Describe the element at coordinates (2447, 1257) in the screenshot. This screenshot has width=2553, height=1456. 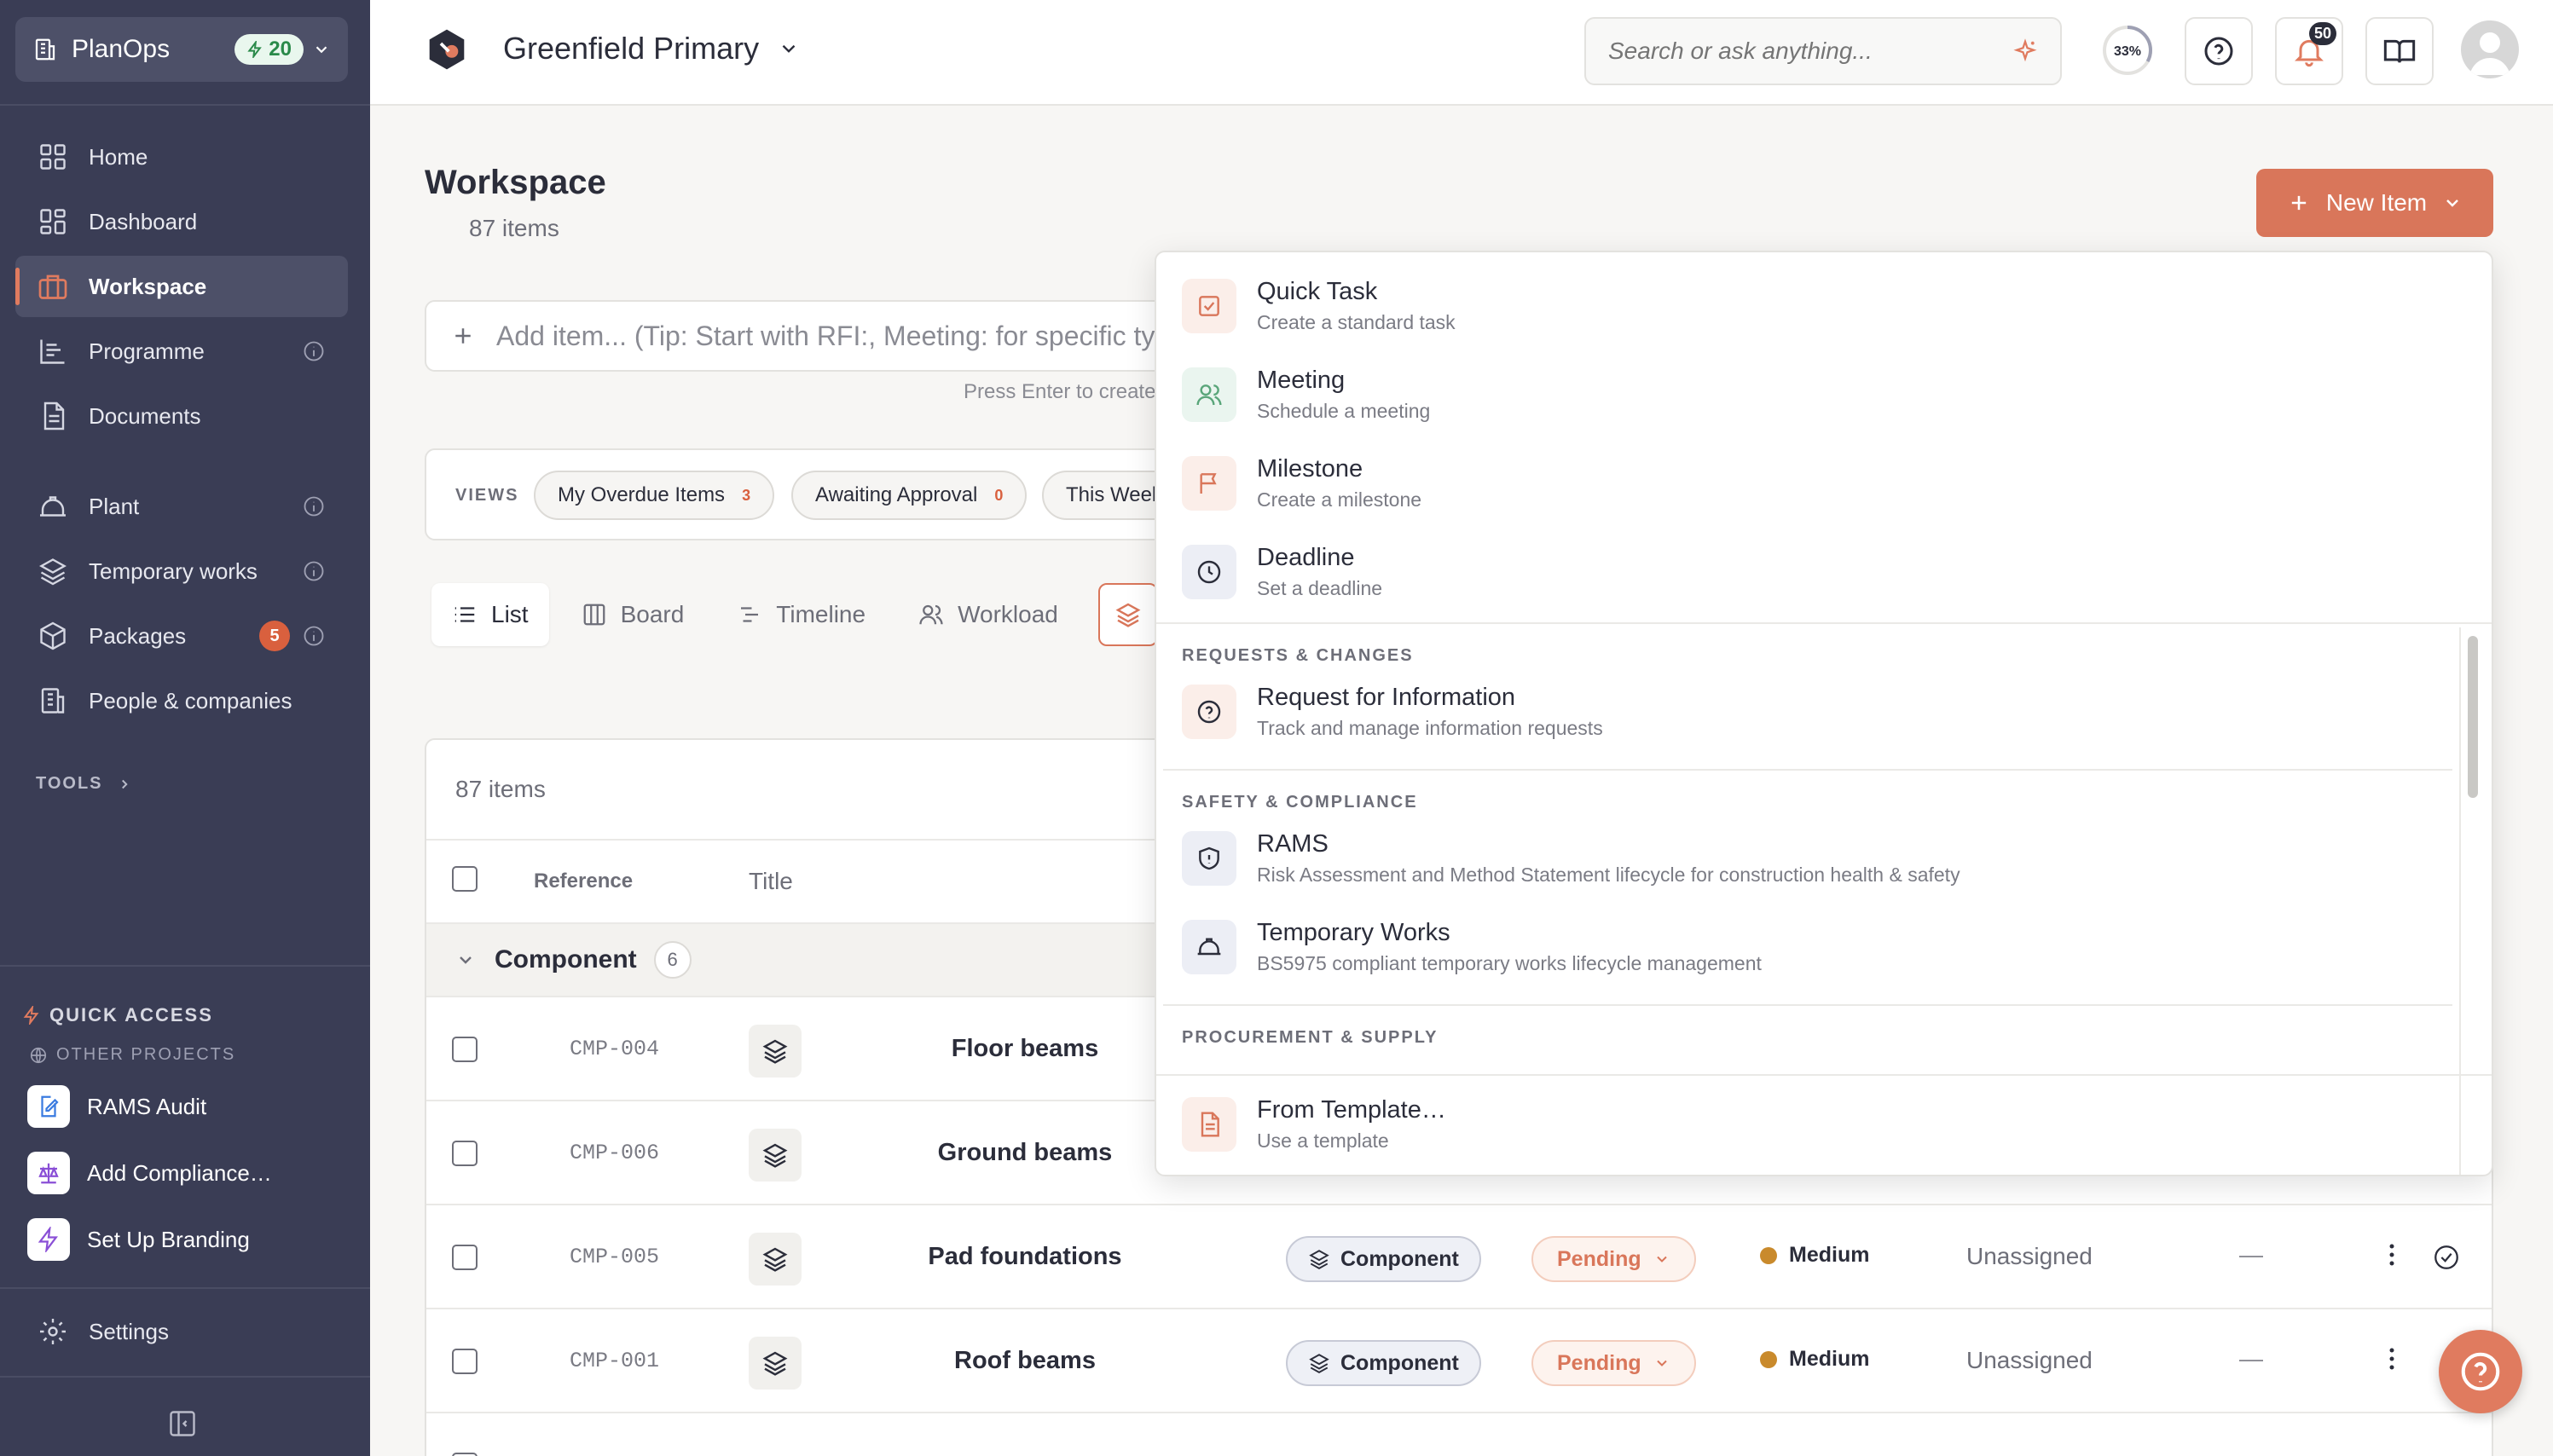
I see `complete-check-icon` at that location.